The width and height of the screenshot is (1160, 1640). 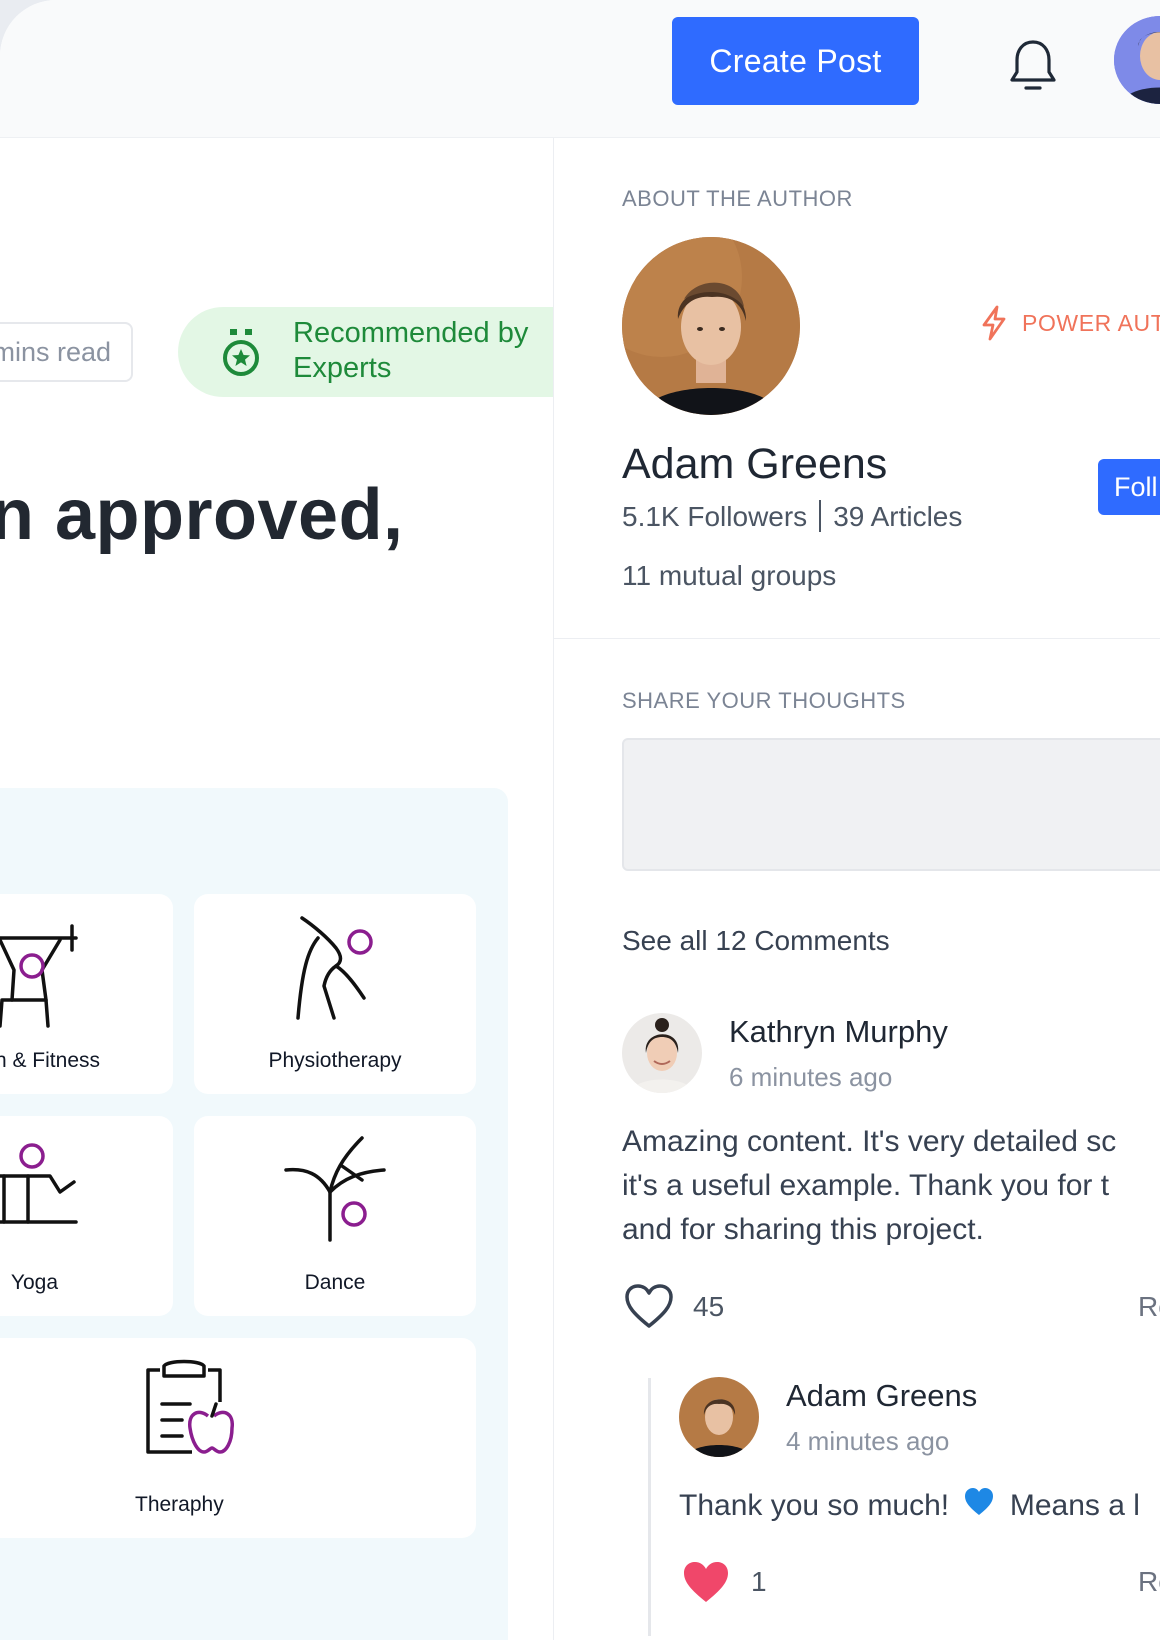 I want to click on category-label: Yoga, so click(x=34, y=1282).